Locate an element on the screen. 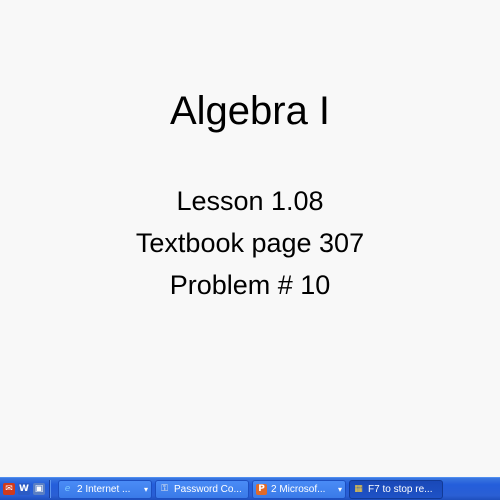  problem-line: Problem # 10 is located at coordinates (250, 285).